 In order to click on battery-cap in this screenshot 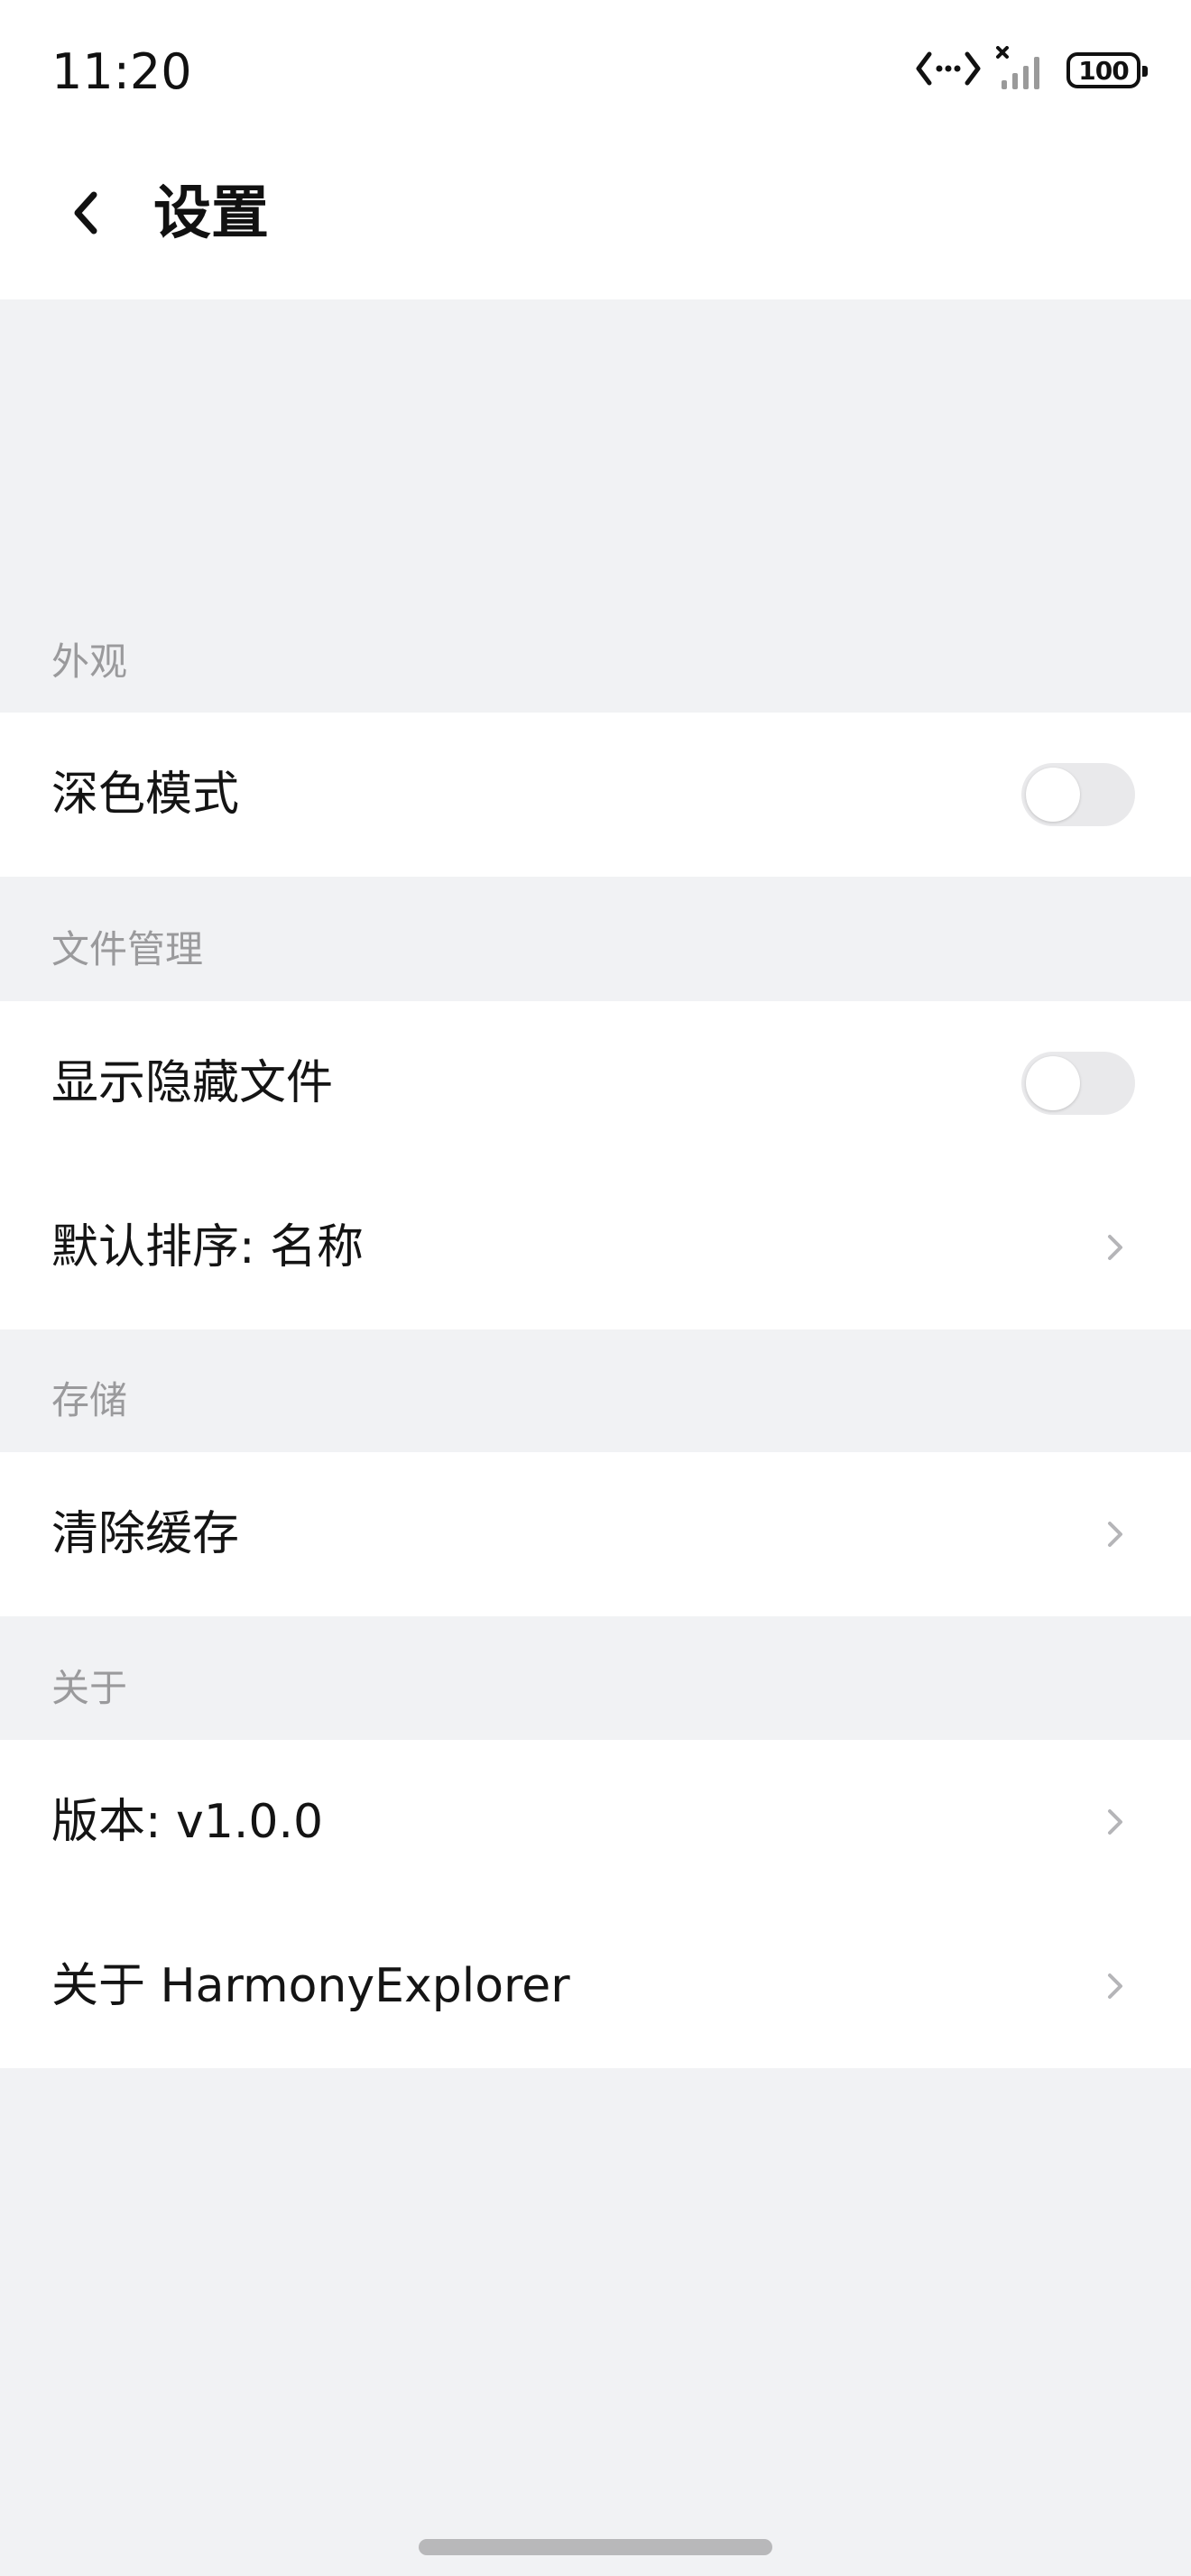, I will do `click(1145, 71)`.